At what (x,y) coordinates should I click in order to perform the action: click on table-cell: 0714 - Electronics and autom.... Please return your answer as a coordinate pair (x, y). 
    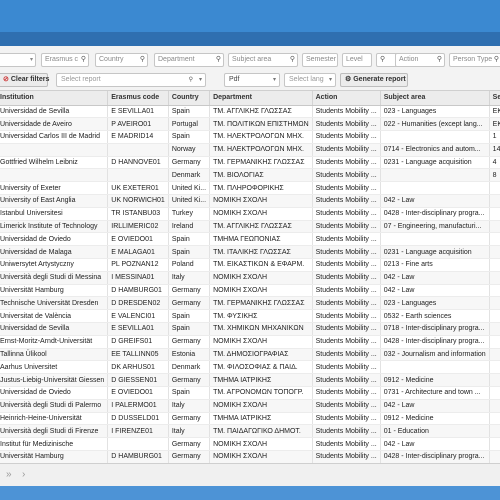
    Looking at the image, I should click on (435, 150).